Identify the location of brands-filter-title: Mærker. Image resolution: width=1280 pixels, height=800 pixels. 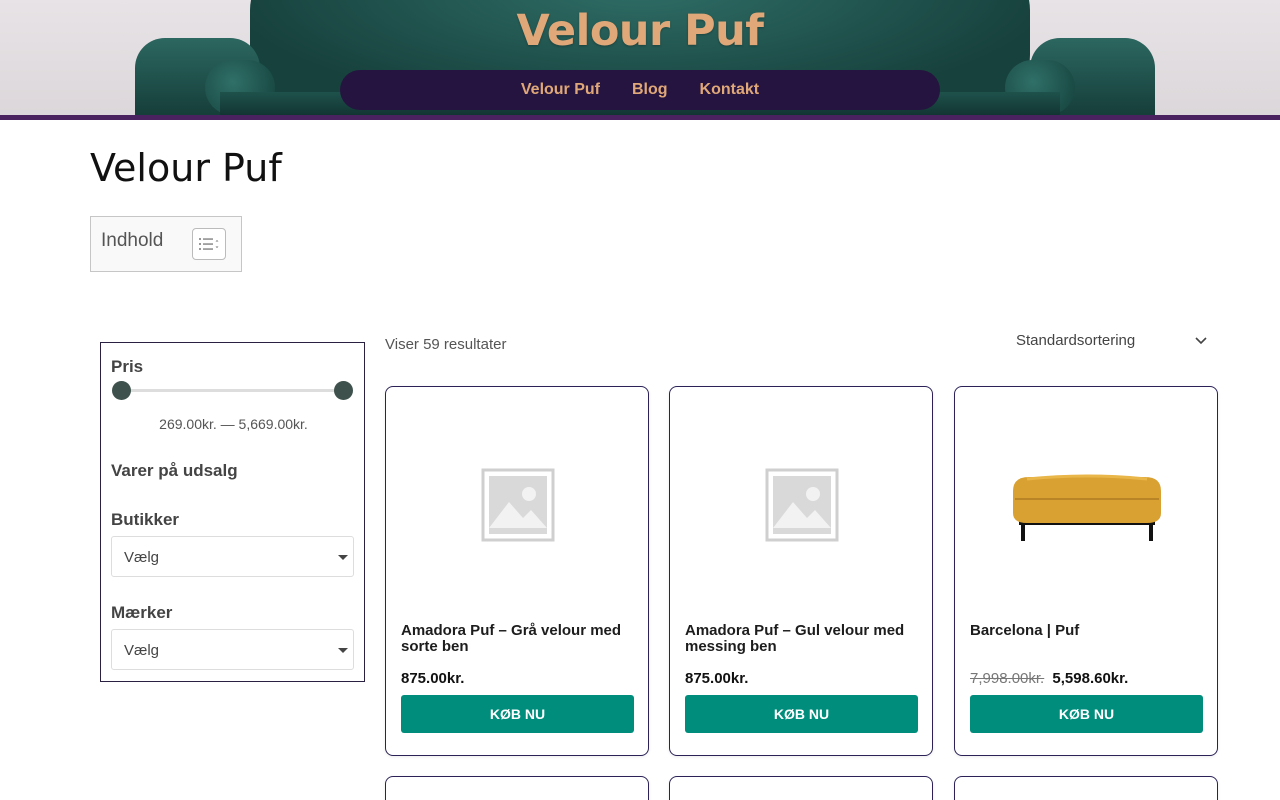
(142, 612).